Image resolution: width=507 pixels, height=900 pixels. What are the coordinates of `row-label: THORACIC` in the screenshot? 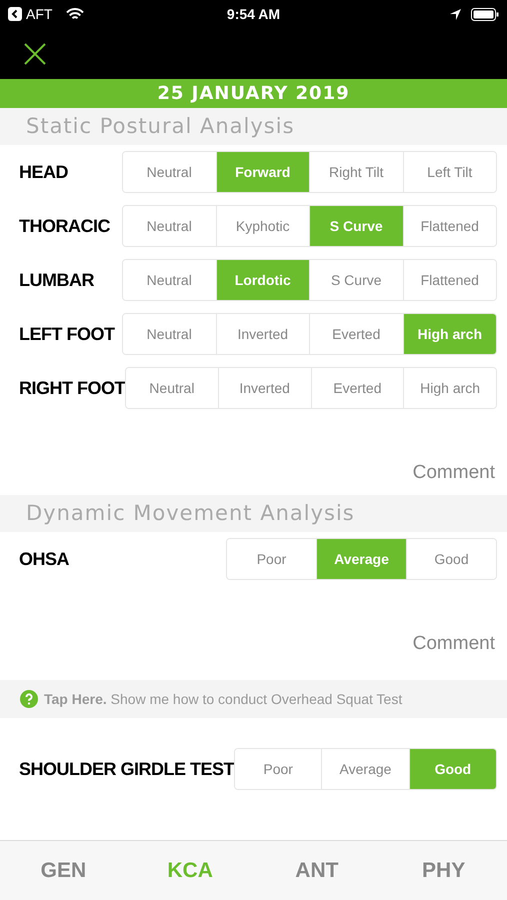 It's located at (65, 226).